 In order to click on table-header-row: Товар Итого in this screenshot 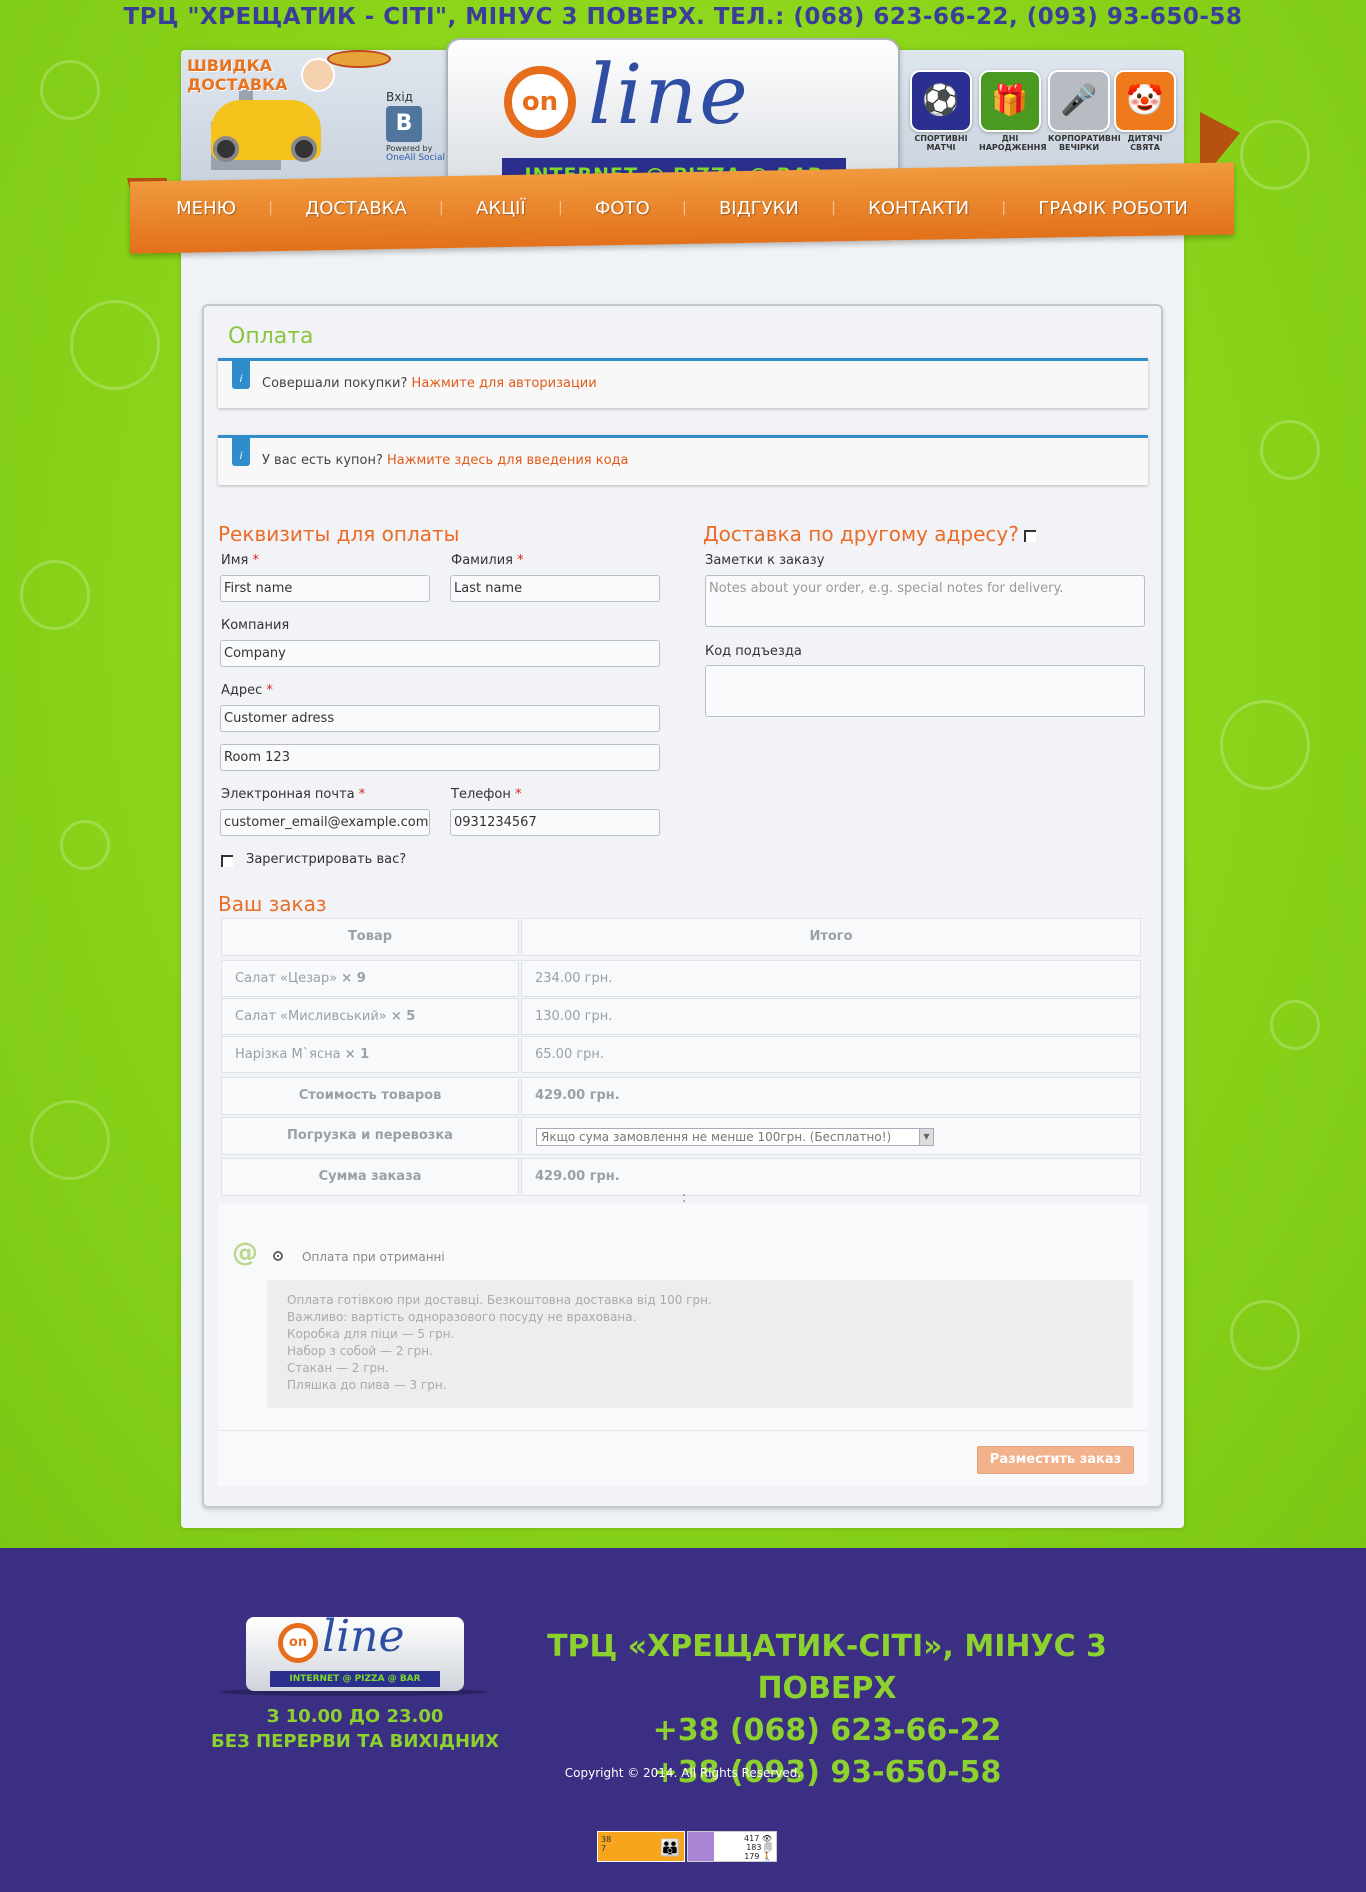, I will do `click(682, 937)`.